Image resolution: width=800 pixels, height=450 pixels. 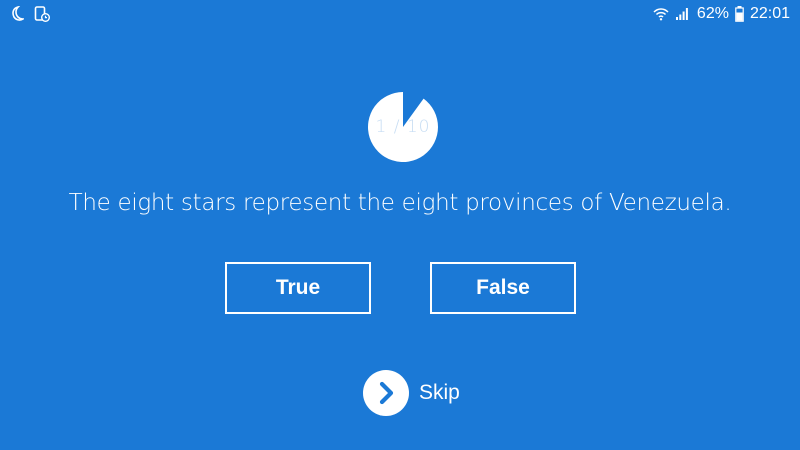 What do you see at coordinates (30, 14) in the screenshot?
I see `status-bar-left` at bounding box center [30, 14].